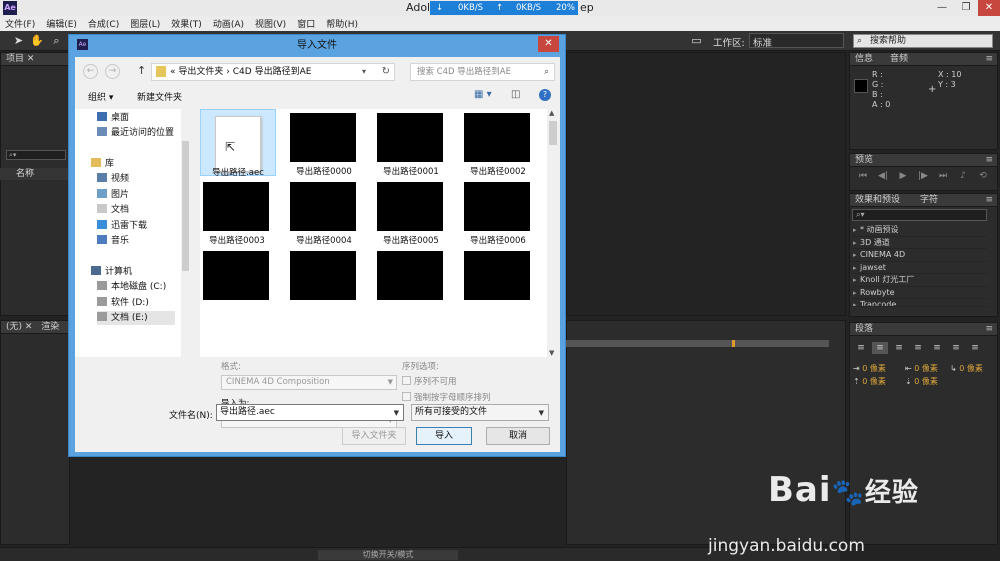 This screenshot has height=561, width=1000. Describe the element at coordinates (113, 195) in the screenshot. I see `nav-pictures: 图片` at that location.